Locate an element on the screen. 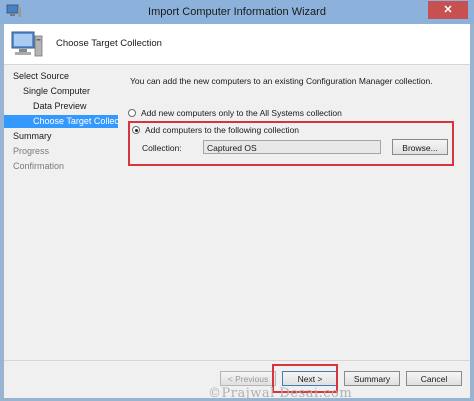 The image size is (474, 401). nav-item-single-computer: Single Computer is located at coordinates (68, 91).